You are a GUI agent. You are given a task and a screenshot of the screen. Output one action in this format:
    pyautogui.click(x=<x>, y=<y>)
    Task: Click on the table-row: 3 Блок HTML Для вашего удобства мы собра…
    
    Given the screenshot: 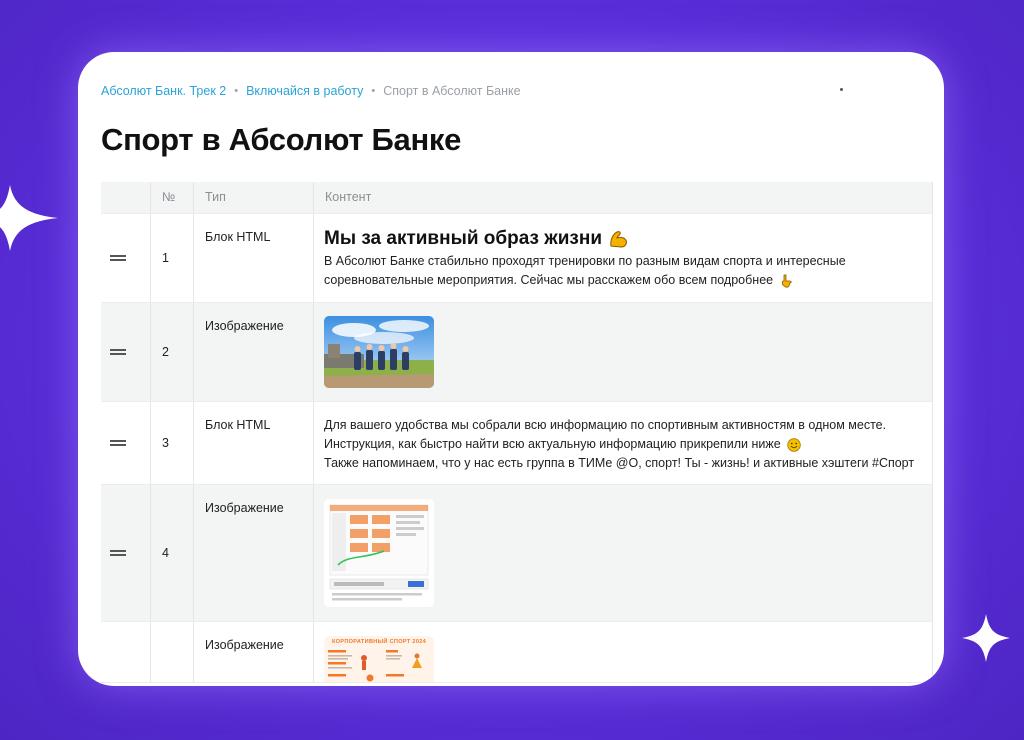 What is the action you would take?
    pyautogui.click(x=517, y=443)
    